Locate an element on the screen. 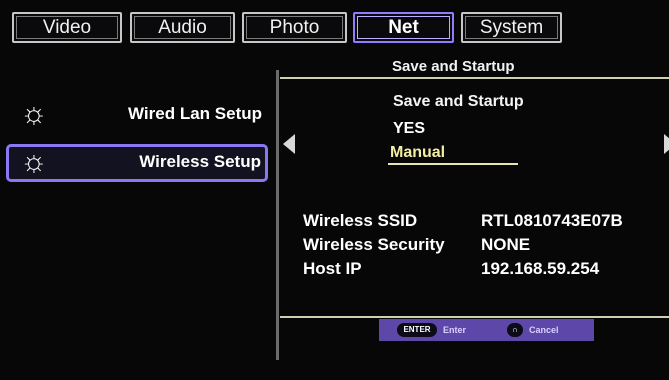 The height and width of the screenshot is (380, 669). tab-bar: Video Audio Photo Net System is located at coordinates (334, 25).